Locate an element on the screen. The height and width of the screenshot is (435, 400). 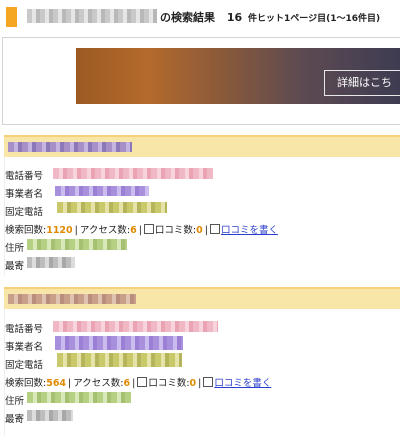
stats-row: 検索回数:1120 | アクセス数:6 | 口コミ数:0 | 口コミを書く is located at coordinates (141, 230).